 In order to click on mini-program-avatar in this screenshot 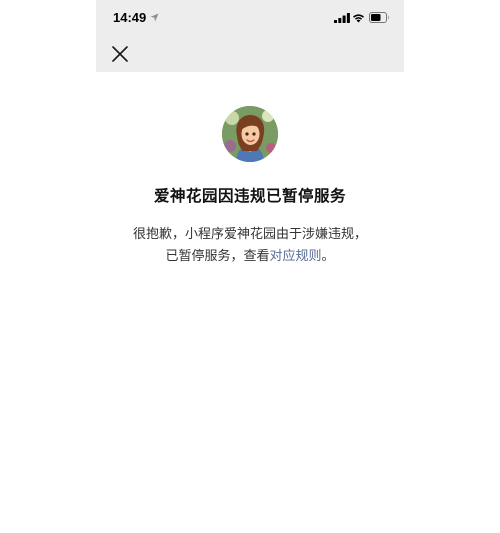, I will do `click(250, 134)`.